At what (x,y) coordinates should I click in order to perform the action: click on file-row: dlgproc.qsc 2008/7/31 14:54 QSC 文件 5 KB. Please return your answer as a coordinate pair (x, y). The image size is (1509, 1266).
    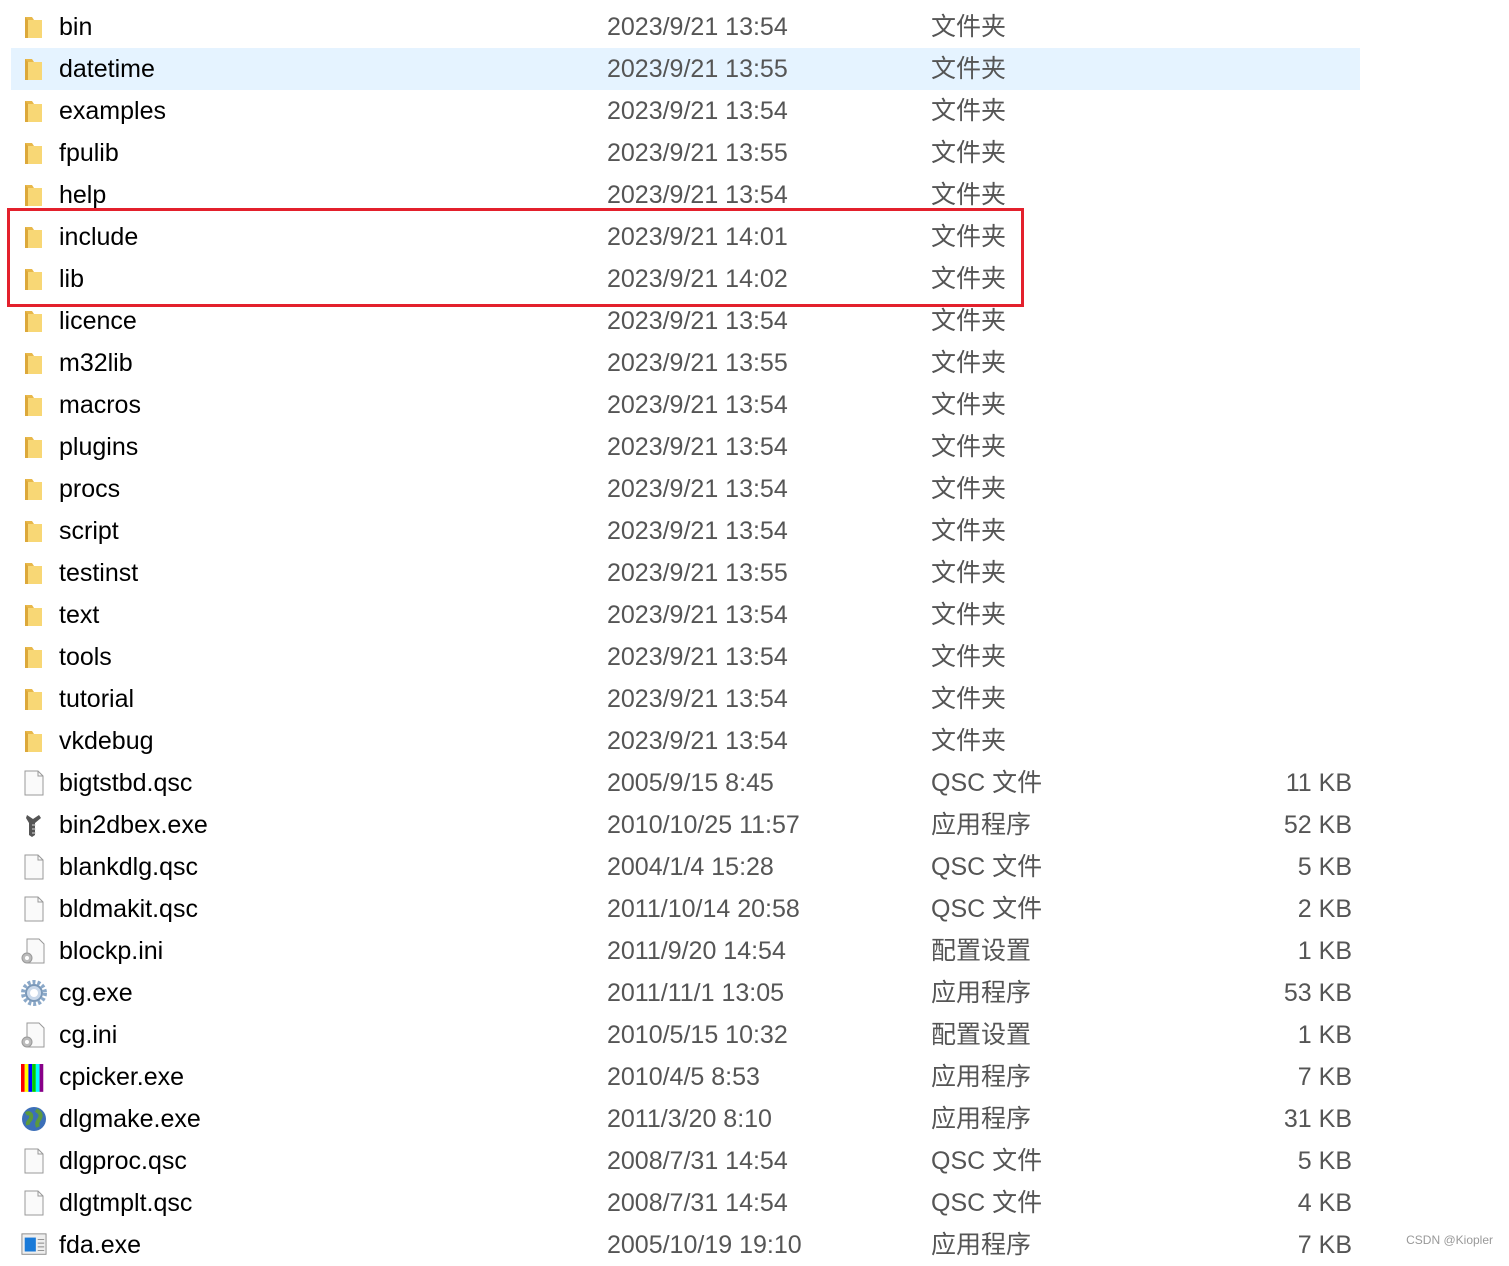
    Looking at the image, I should click on (685, 1161).